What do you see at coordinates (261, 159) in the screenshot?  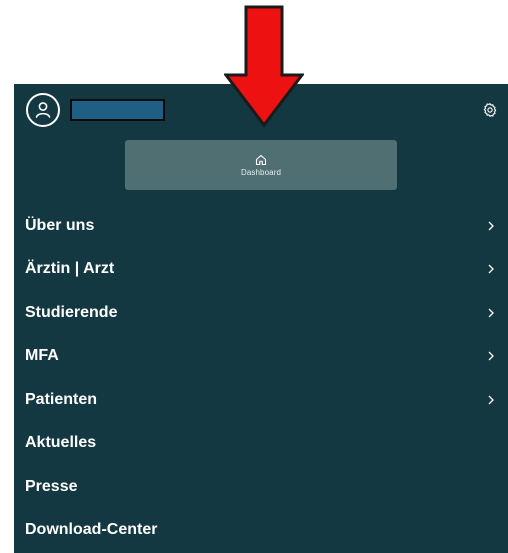 I see `home-icon` at bounding box center [261, 159].